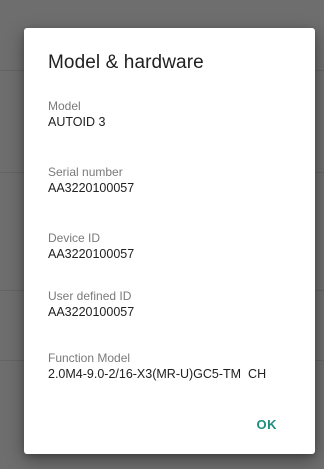 This screenshot has width=324, height=469. Describe the element at coordinates (91, 312) in the screenshot. I see `user-defined-id-value: AA3220100057` at that location.